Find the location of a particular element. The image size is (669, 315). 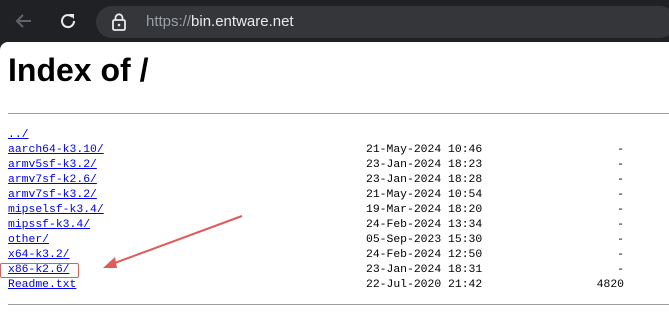

url-host: bin.entware.net is located at coordinates (242, 21).